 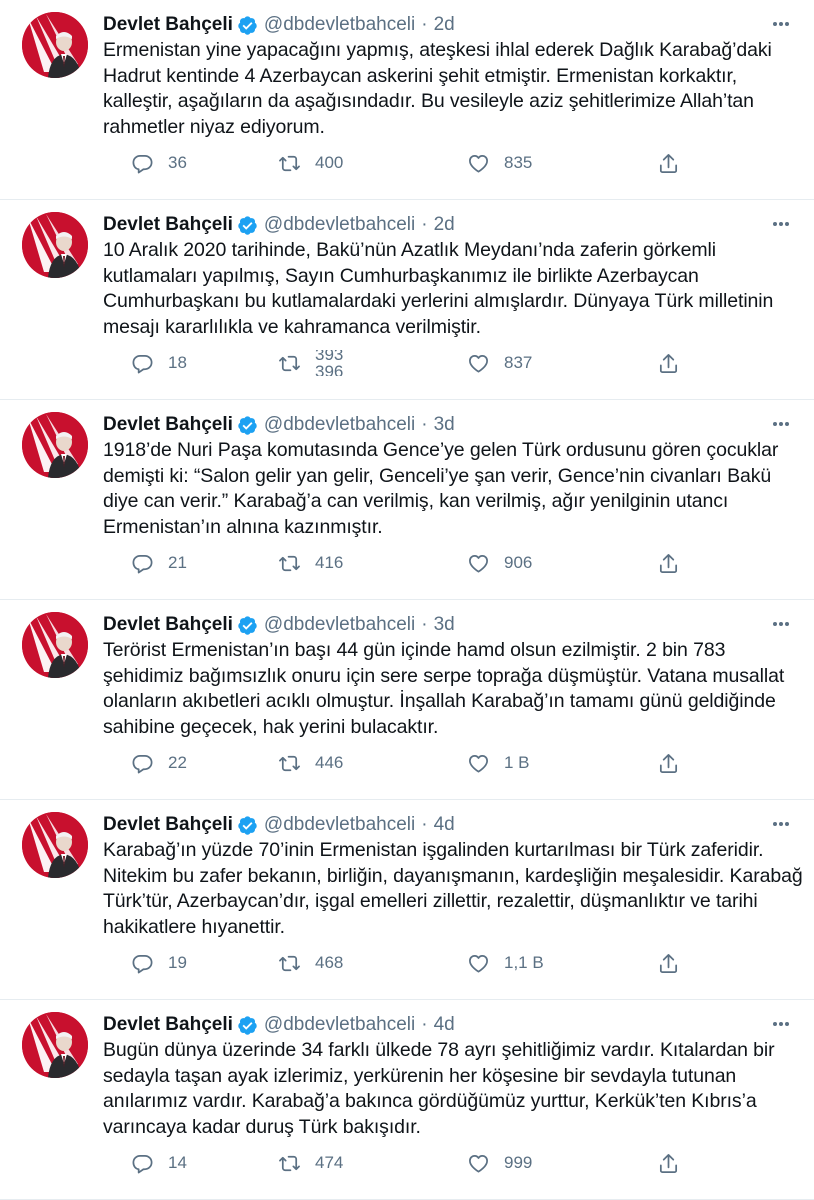 I want to click on like-button: 1 B, so click(x=498, y=763).